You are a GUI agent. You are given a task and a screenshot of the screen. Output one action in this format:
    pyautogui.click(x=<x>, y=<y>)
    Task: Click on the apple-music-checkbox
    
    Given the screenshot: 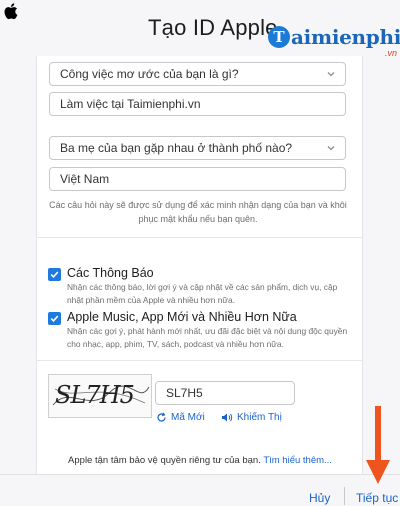 What is the action you would take?
    pyautogui.click(x=54, y=318)
    